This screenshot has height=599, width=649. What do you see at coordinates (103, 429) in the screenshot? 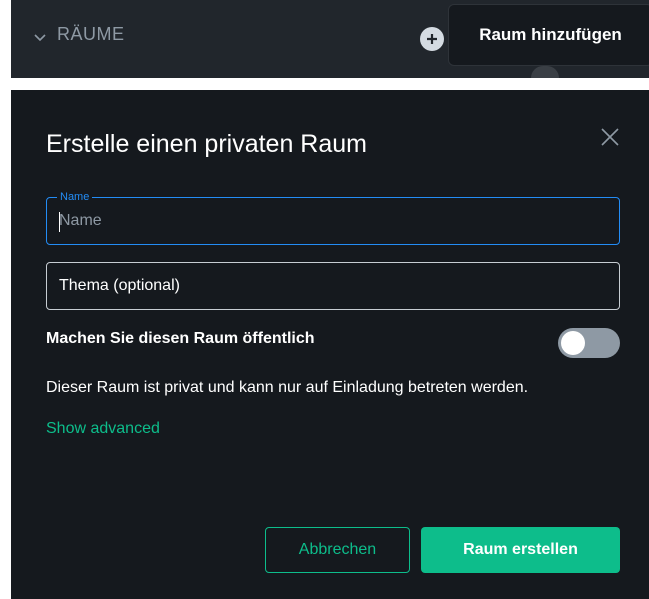
I see `show-advanced-link: Show advanced` at bounding box center [103, 429].